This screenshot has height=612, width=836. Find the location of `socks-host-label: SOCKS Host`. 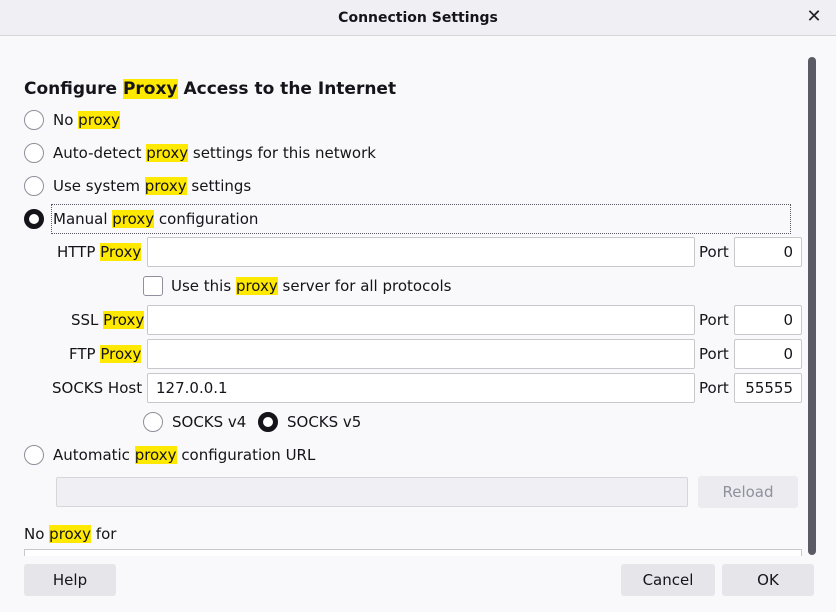

socks-host-label: SOCKS Host is located at coordinates (97, 388).